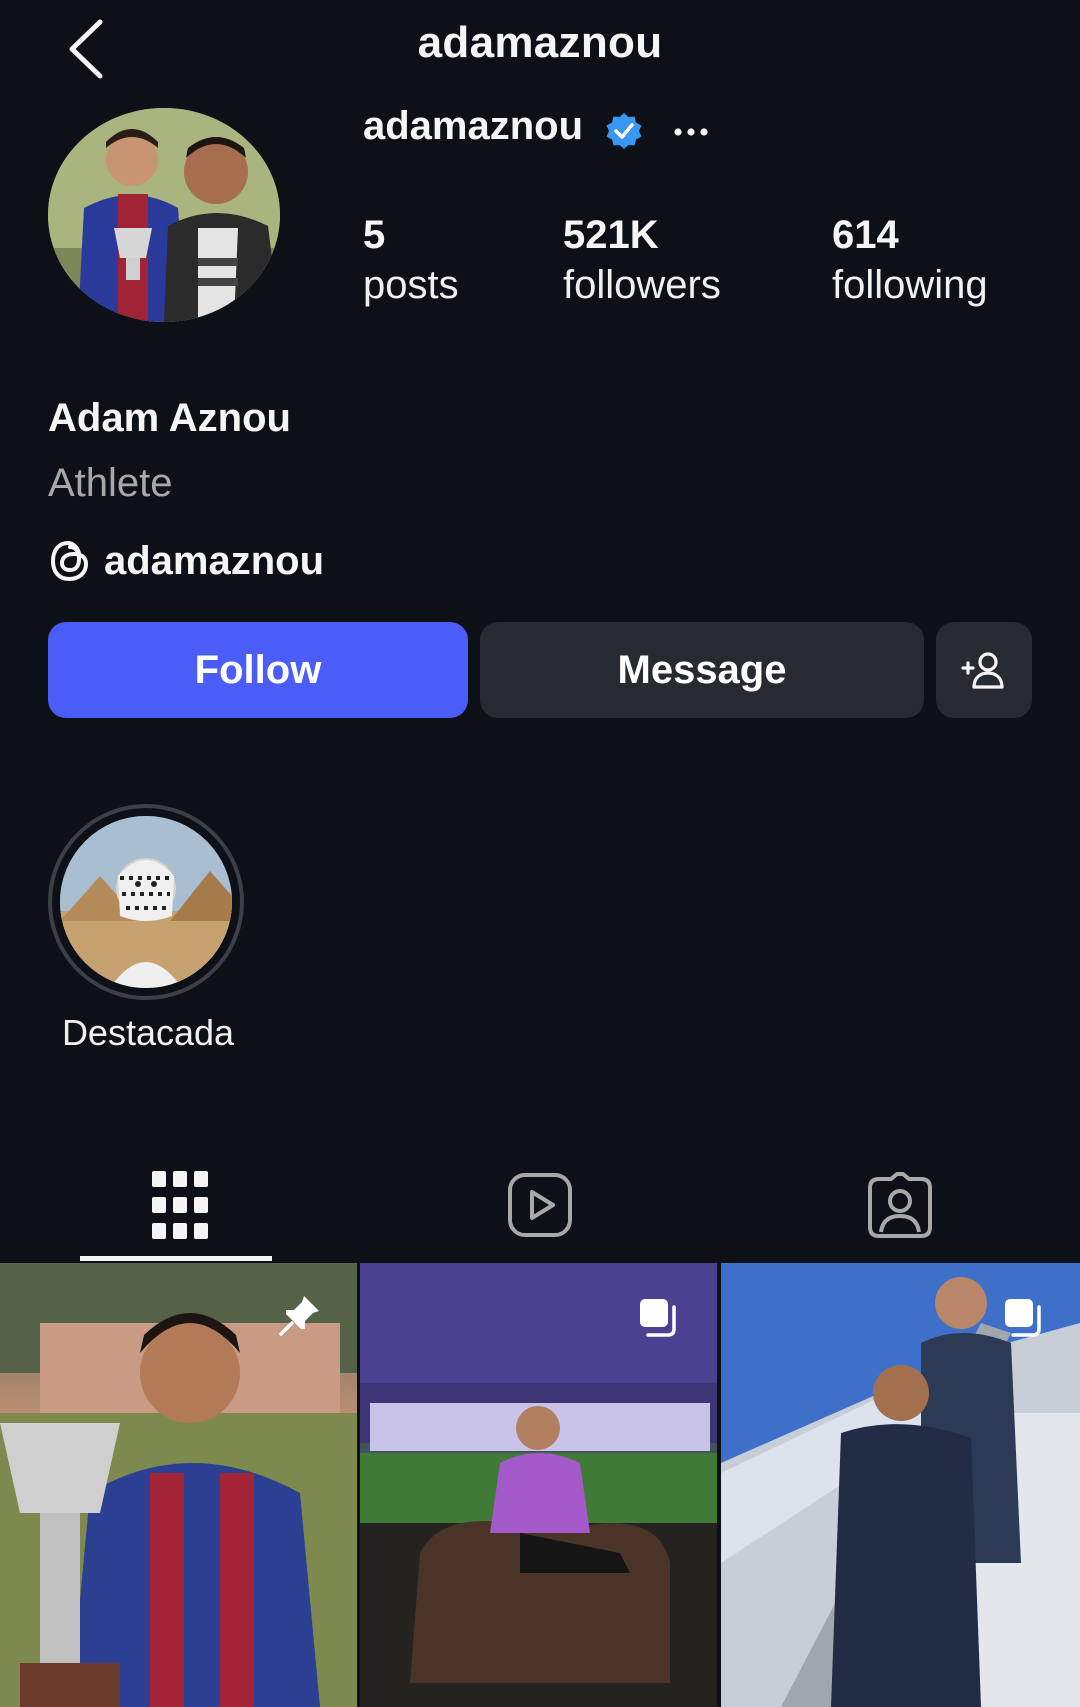  I want to click on pin-icon, so click(299, 1316).